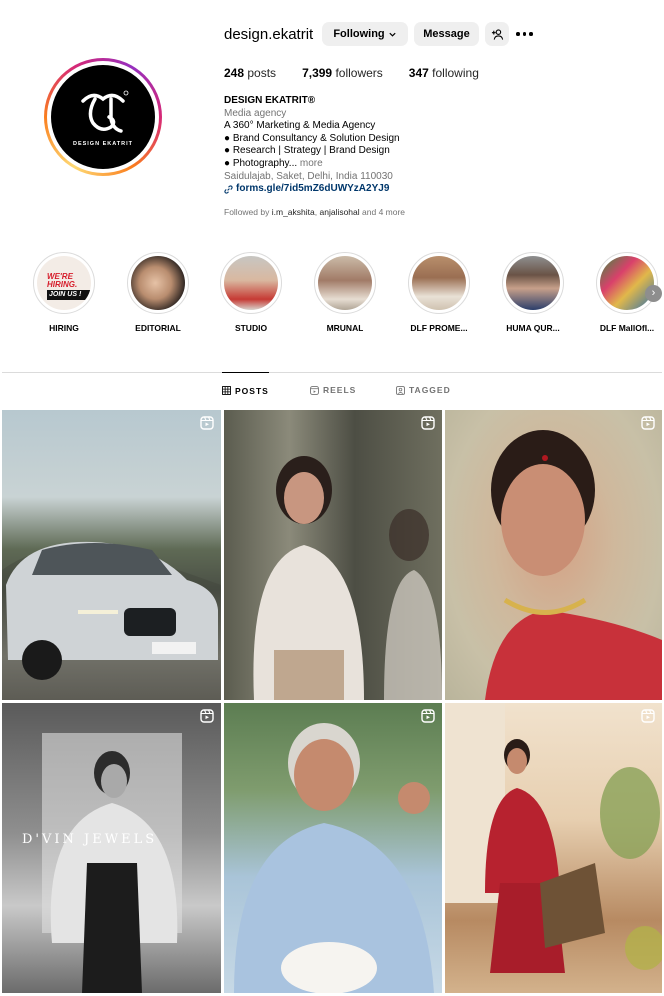  I want to click on profile-username: design.ekatrit, so click(269, 34).